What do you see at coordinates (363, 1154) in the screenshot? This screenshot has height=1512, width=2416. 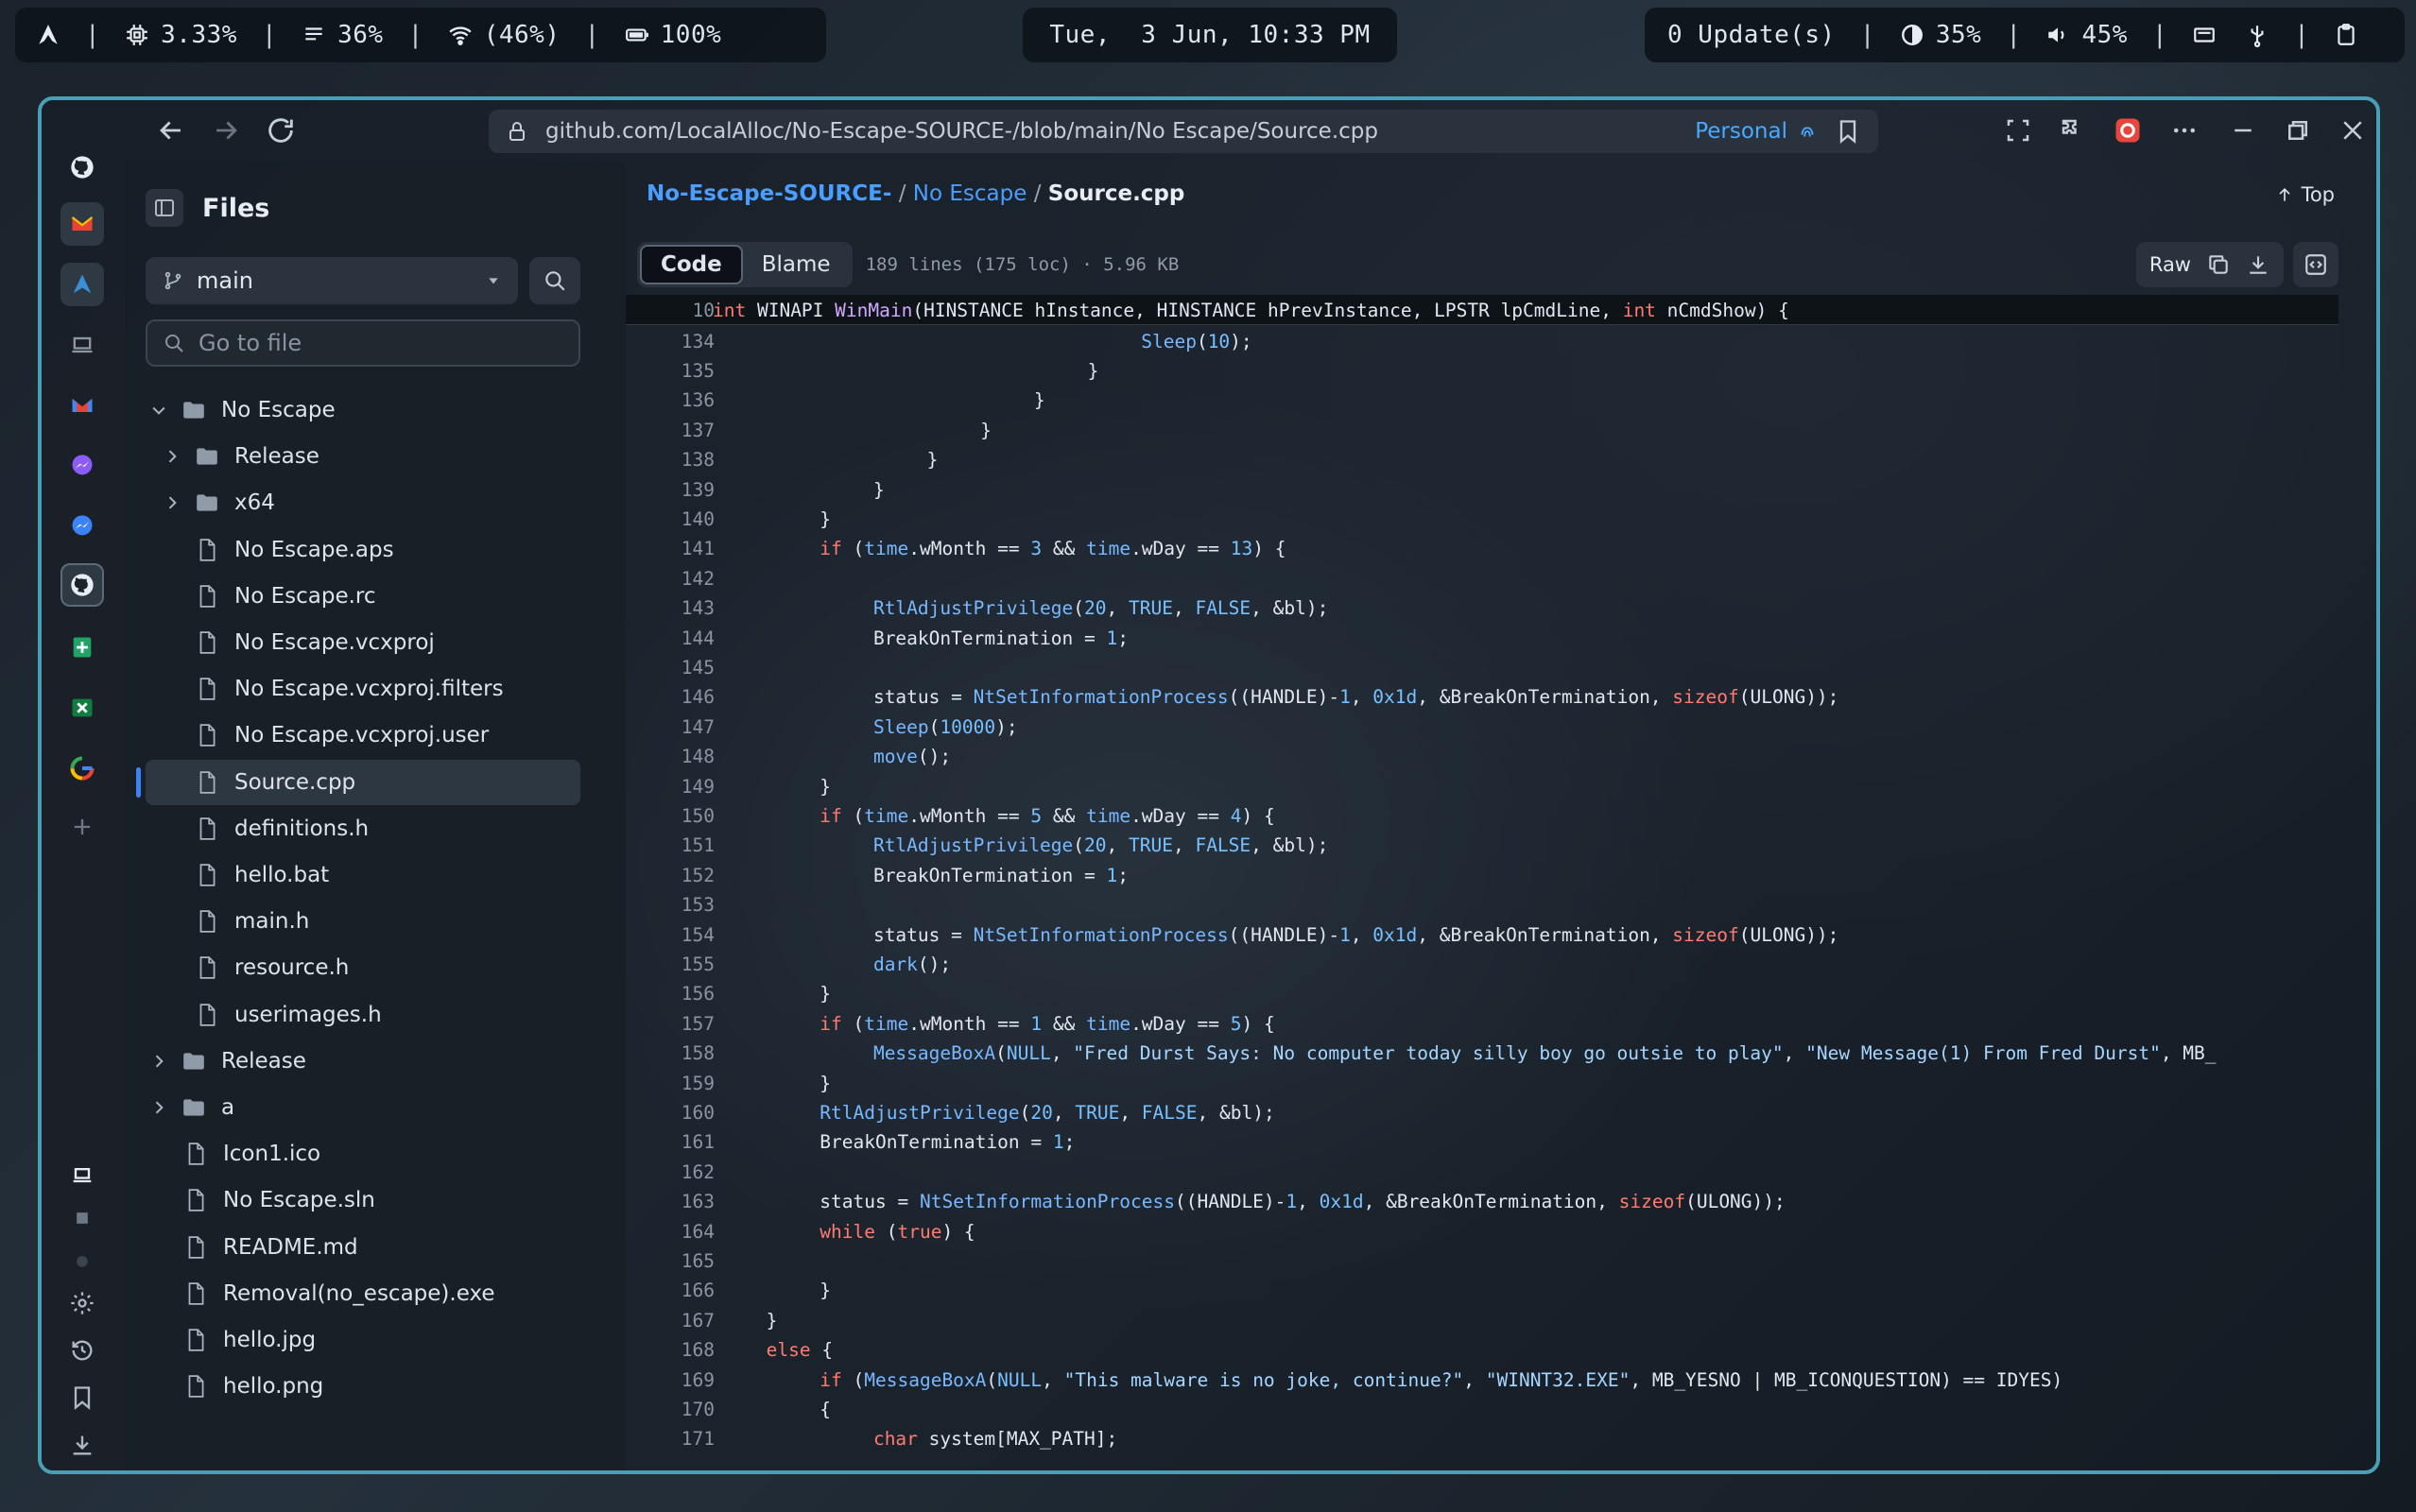 I see `tree-file: Icon1.ico` at bounding box center [363, 1154].